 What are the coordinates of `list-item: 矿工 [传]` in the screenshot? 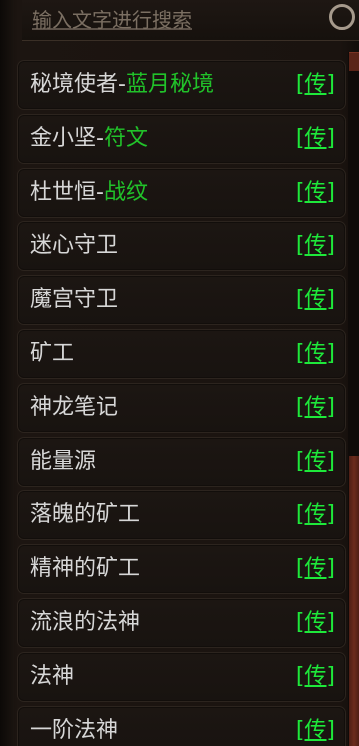 It's located at (181, 353).